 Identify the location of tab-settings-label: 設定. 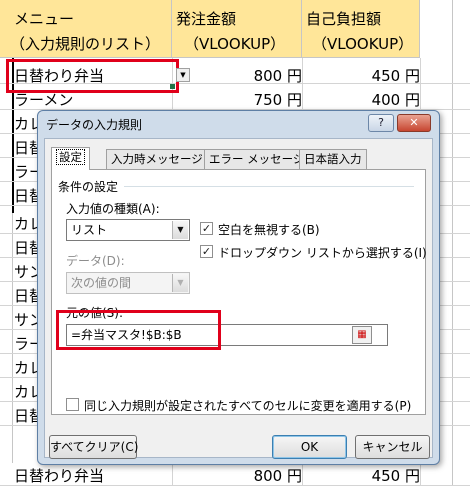
(70, 157).